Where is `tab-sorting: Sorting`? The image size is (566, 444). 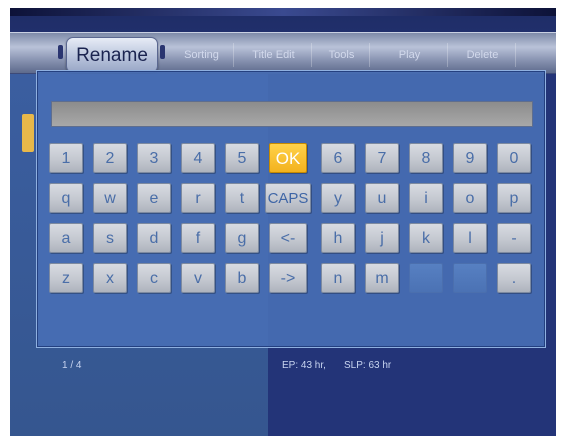
tab-sorting: Sorting is located at coordinates (202, 55).